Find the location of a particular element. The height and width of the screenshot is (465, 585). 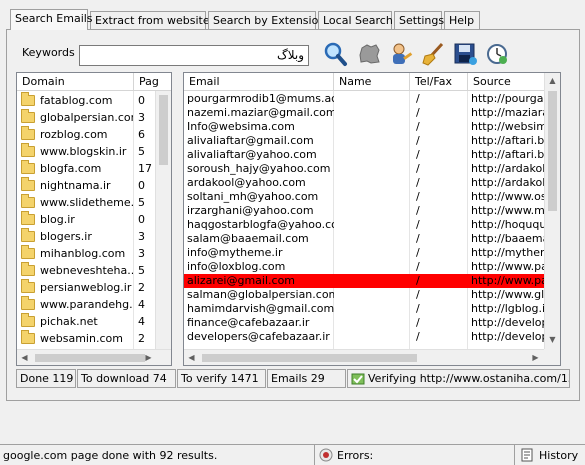

table-row: alivaliaftar@yahoo.com / http://aftari.blo is located at coordinates (364, 155).